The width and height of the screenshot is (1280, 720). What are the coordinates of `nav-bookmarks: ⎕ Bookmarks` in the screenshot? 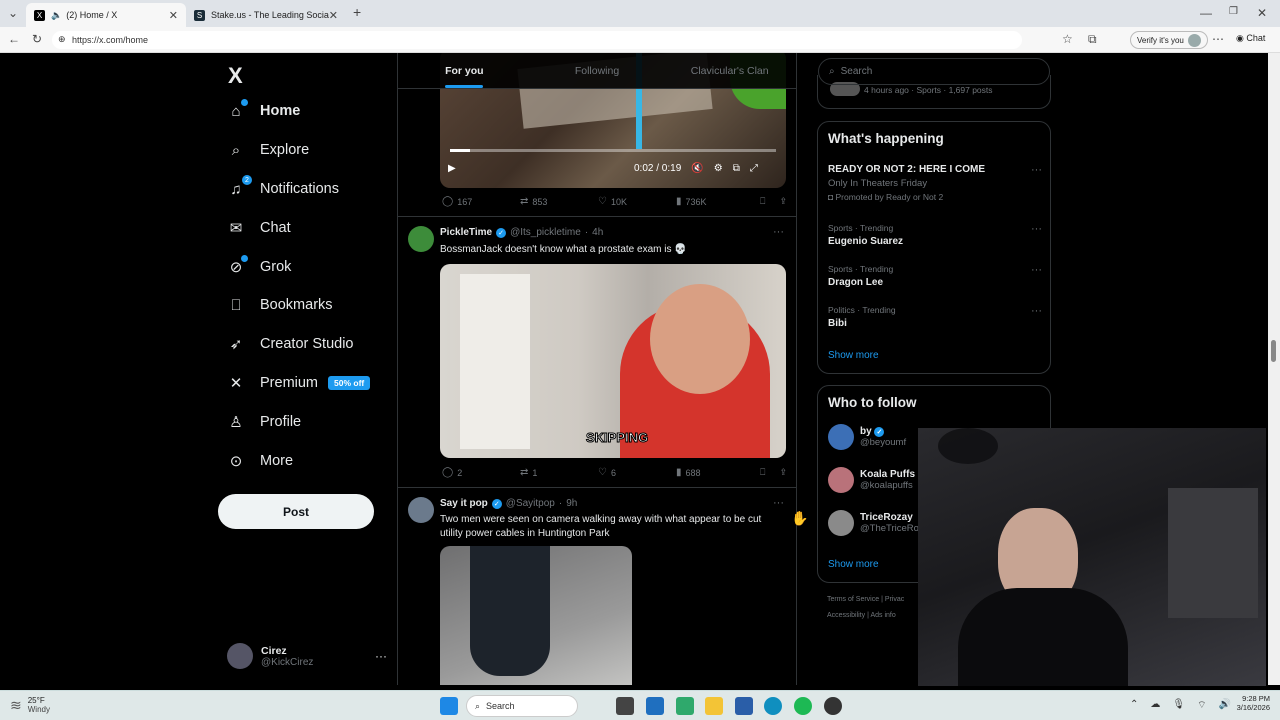 It's located at (279, 305).